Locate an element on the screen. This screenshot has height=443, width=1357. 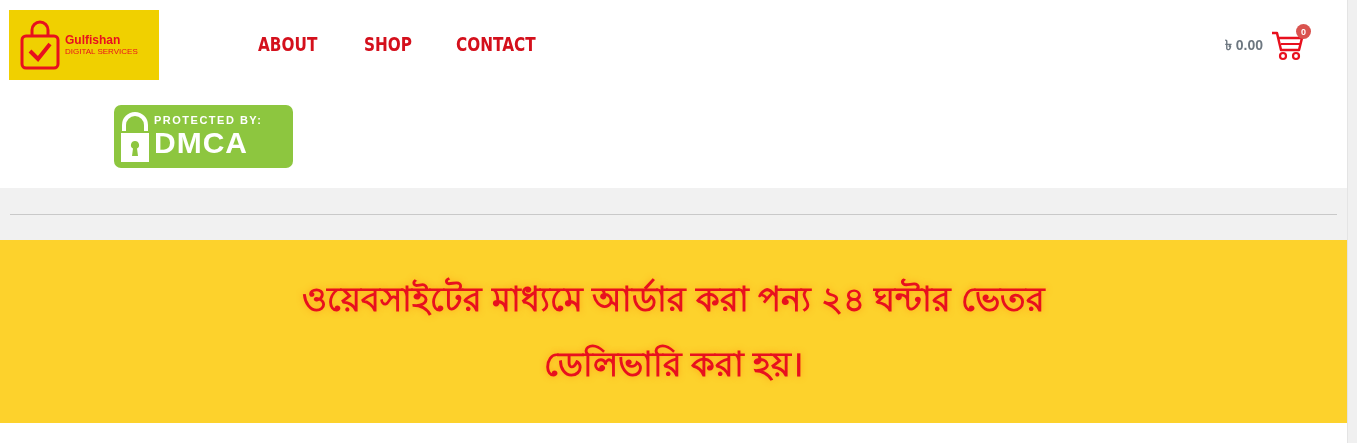
nav-link: CONTACT is located at coordinates (496, 44).